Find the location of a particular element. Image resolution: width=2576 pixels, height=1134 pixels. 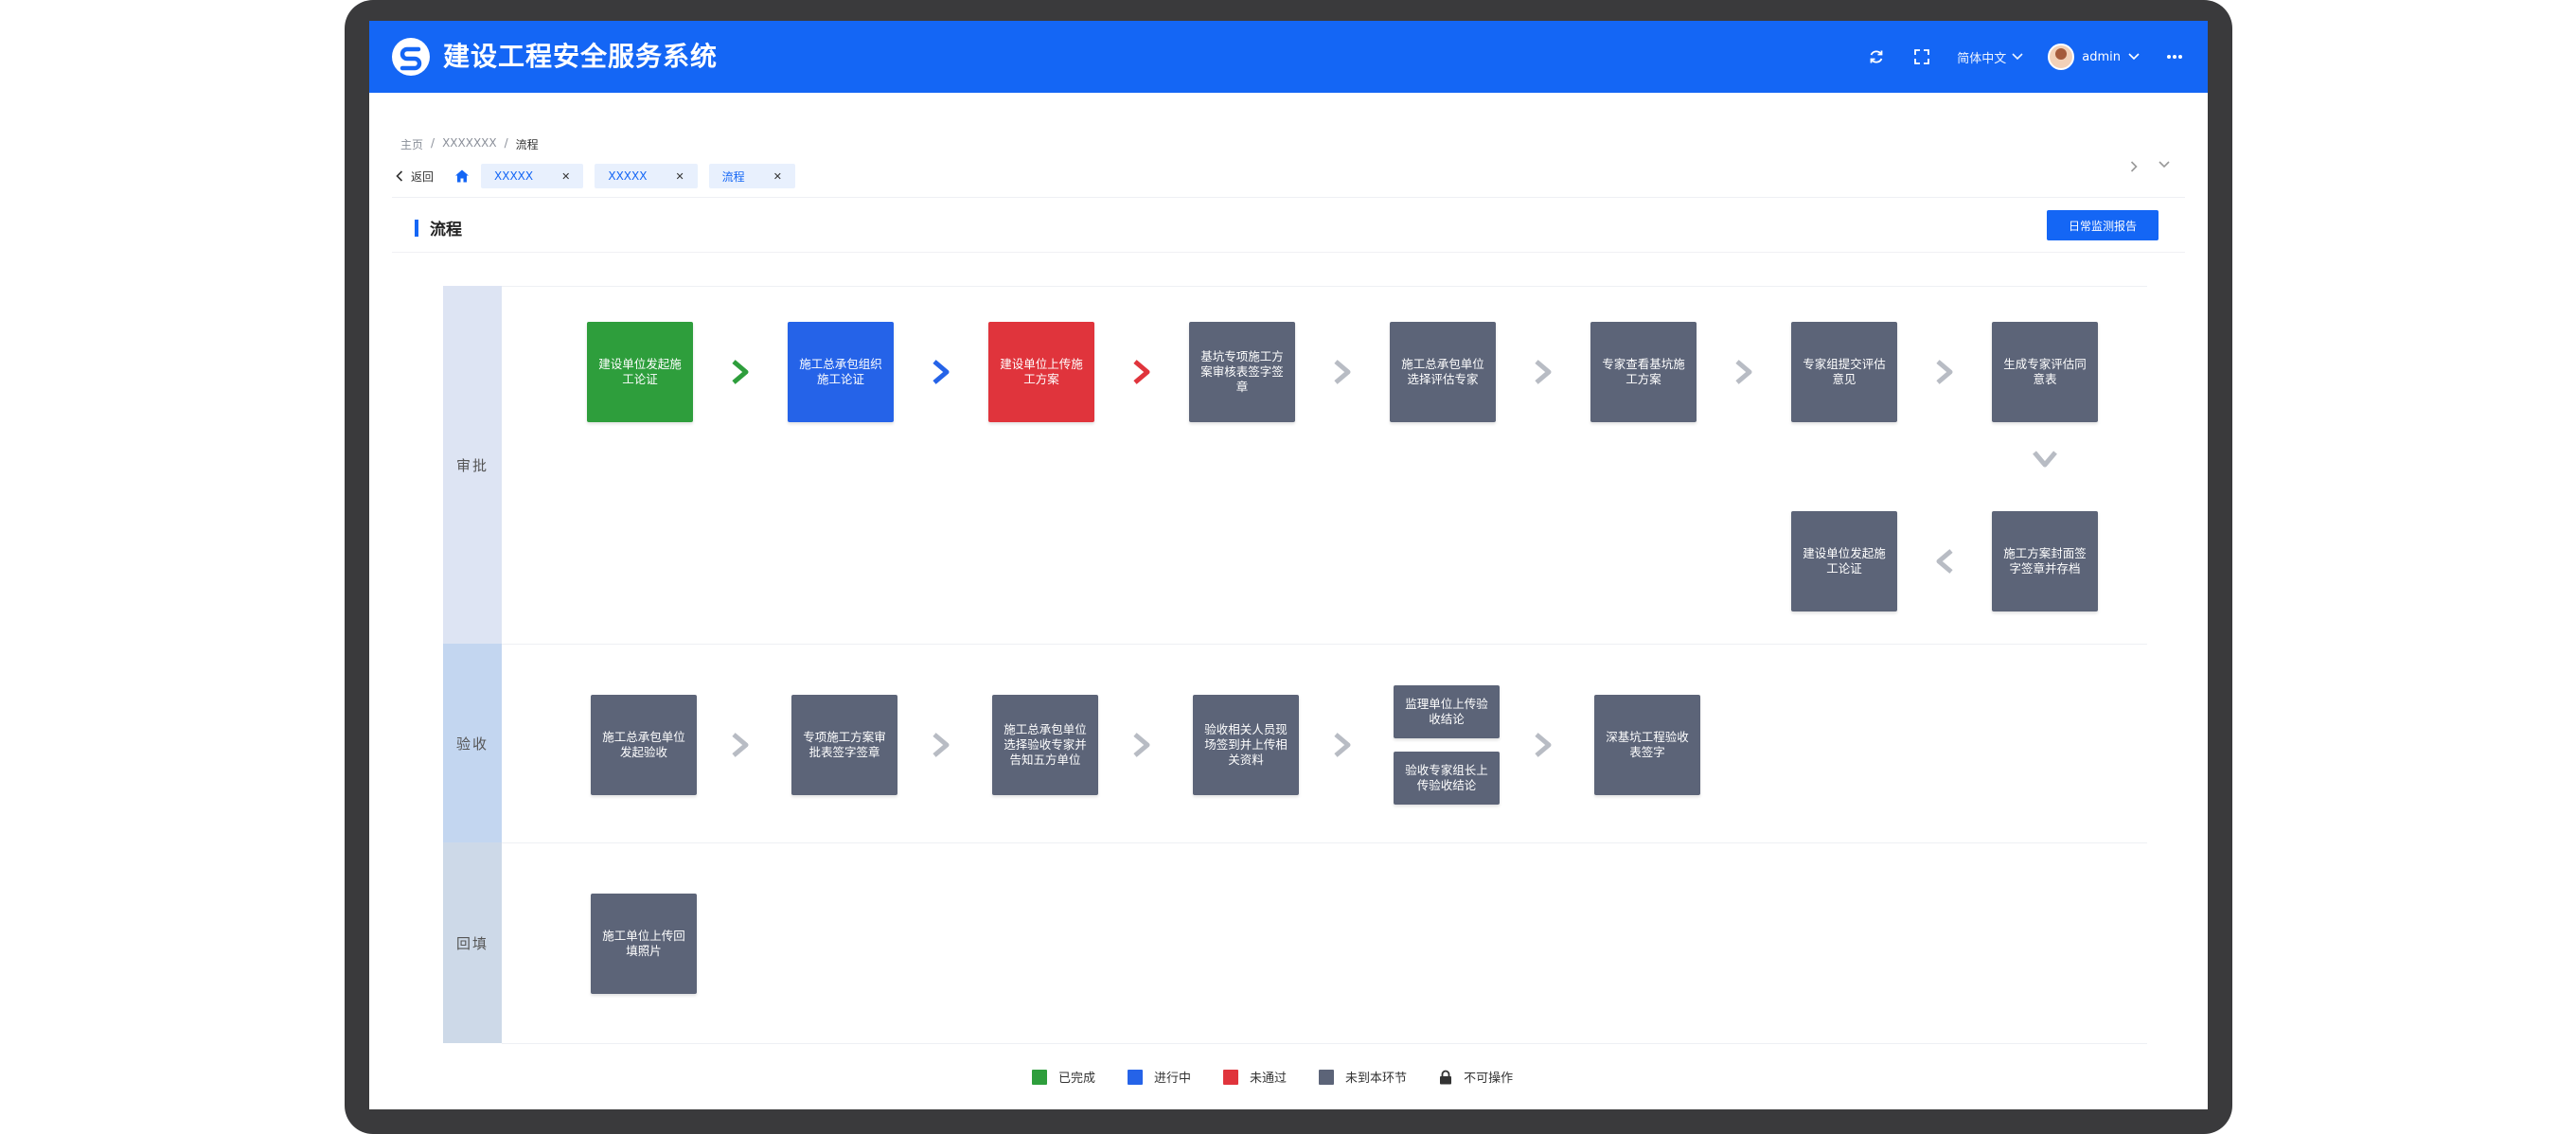

flow-node: 验收相关人员现场签到并上传相关资料 is located at coordinates (1246, 745).